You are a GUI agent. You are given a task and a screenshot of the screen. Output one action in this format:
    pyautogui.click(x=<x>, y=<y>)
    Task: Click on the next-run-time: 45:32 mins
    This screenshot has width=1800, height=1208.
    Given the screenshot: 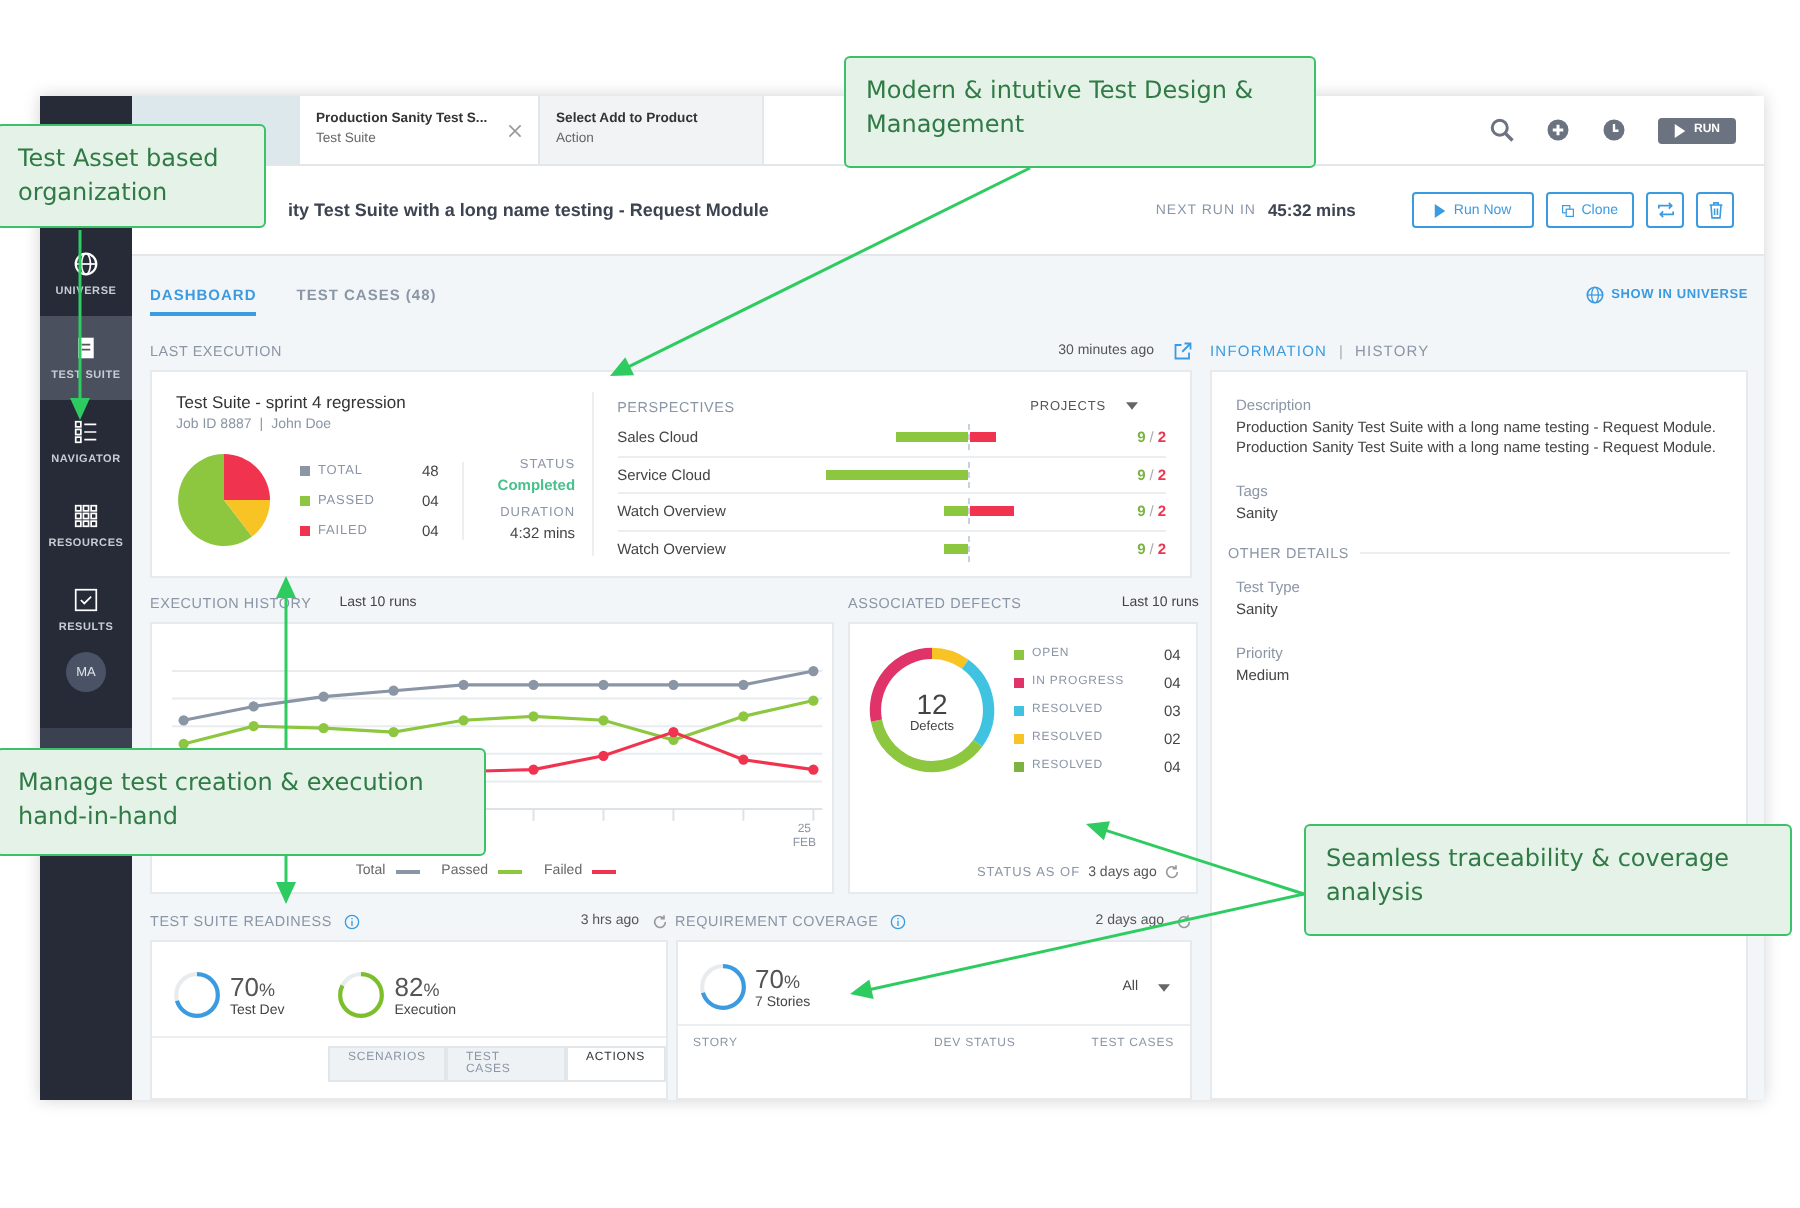 What is the action you would take?
    pyautogui.click(x=1311, y=210)
    